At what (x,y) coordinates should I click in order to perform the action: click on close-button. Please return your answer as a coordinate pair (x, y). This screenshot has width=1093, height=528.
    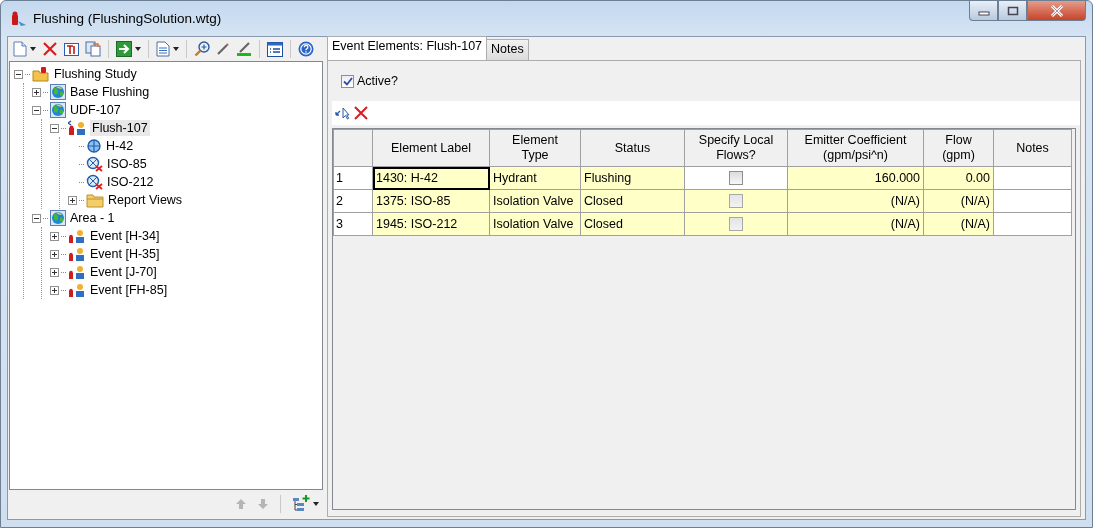
    Looking at the image, I should click on (1056, 11).